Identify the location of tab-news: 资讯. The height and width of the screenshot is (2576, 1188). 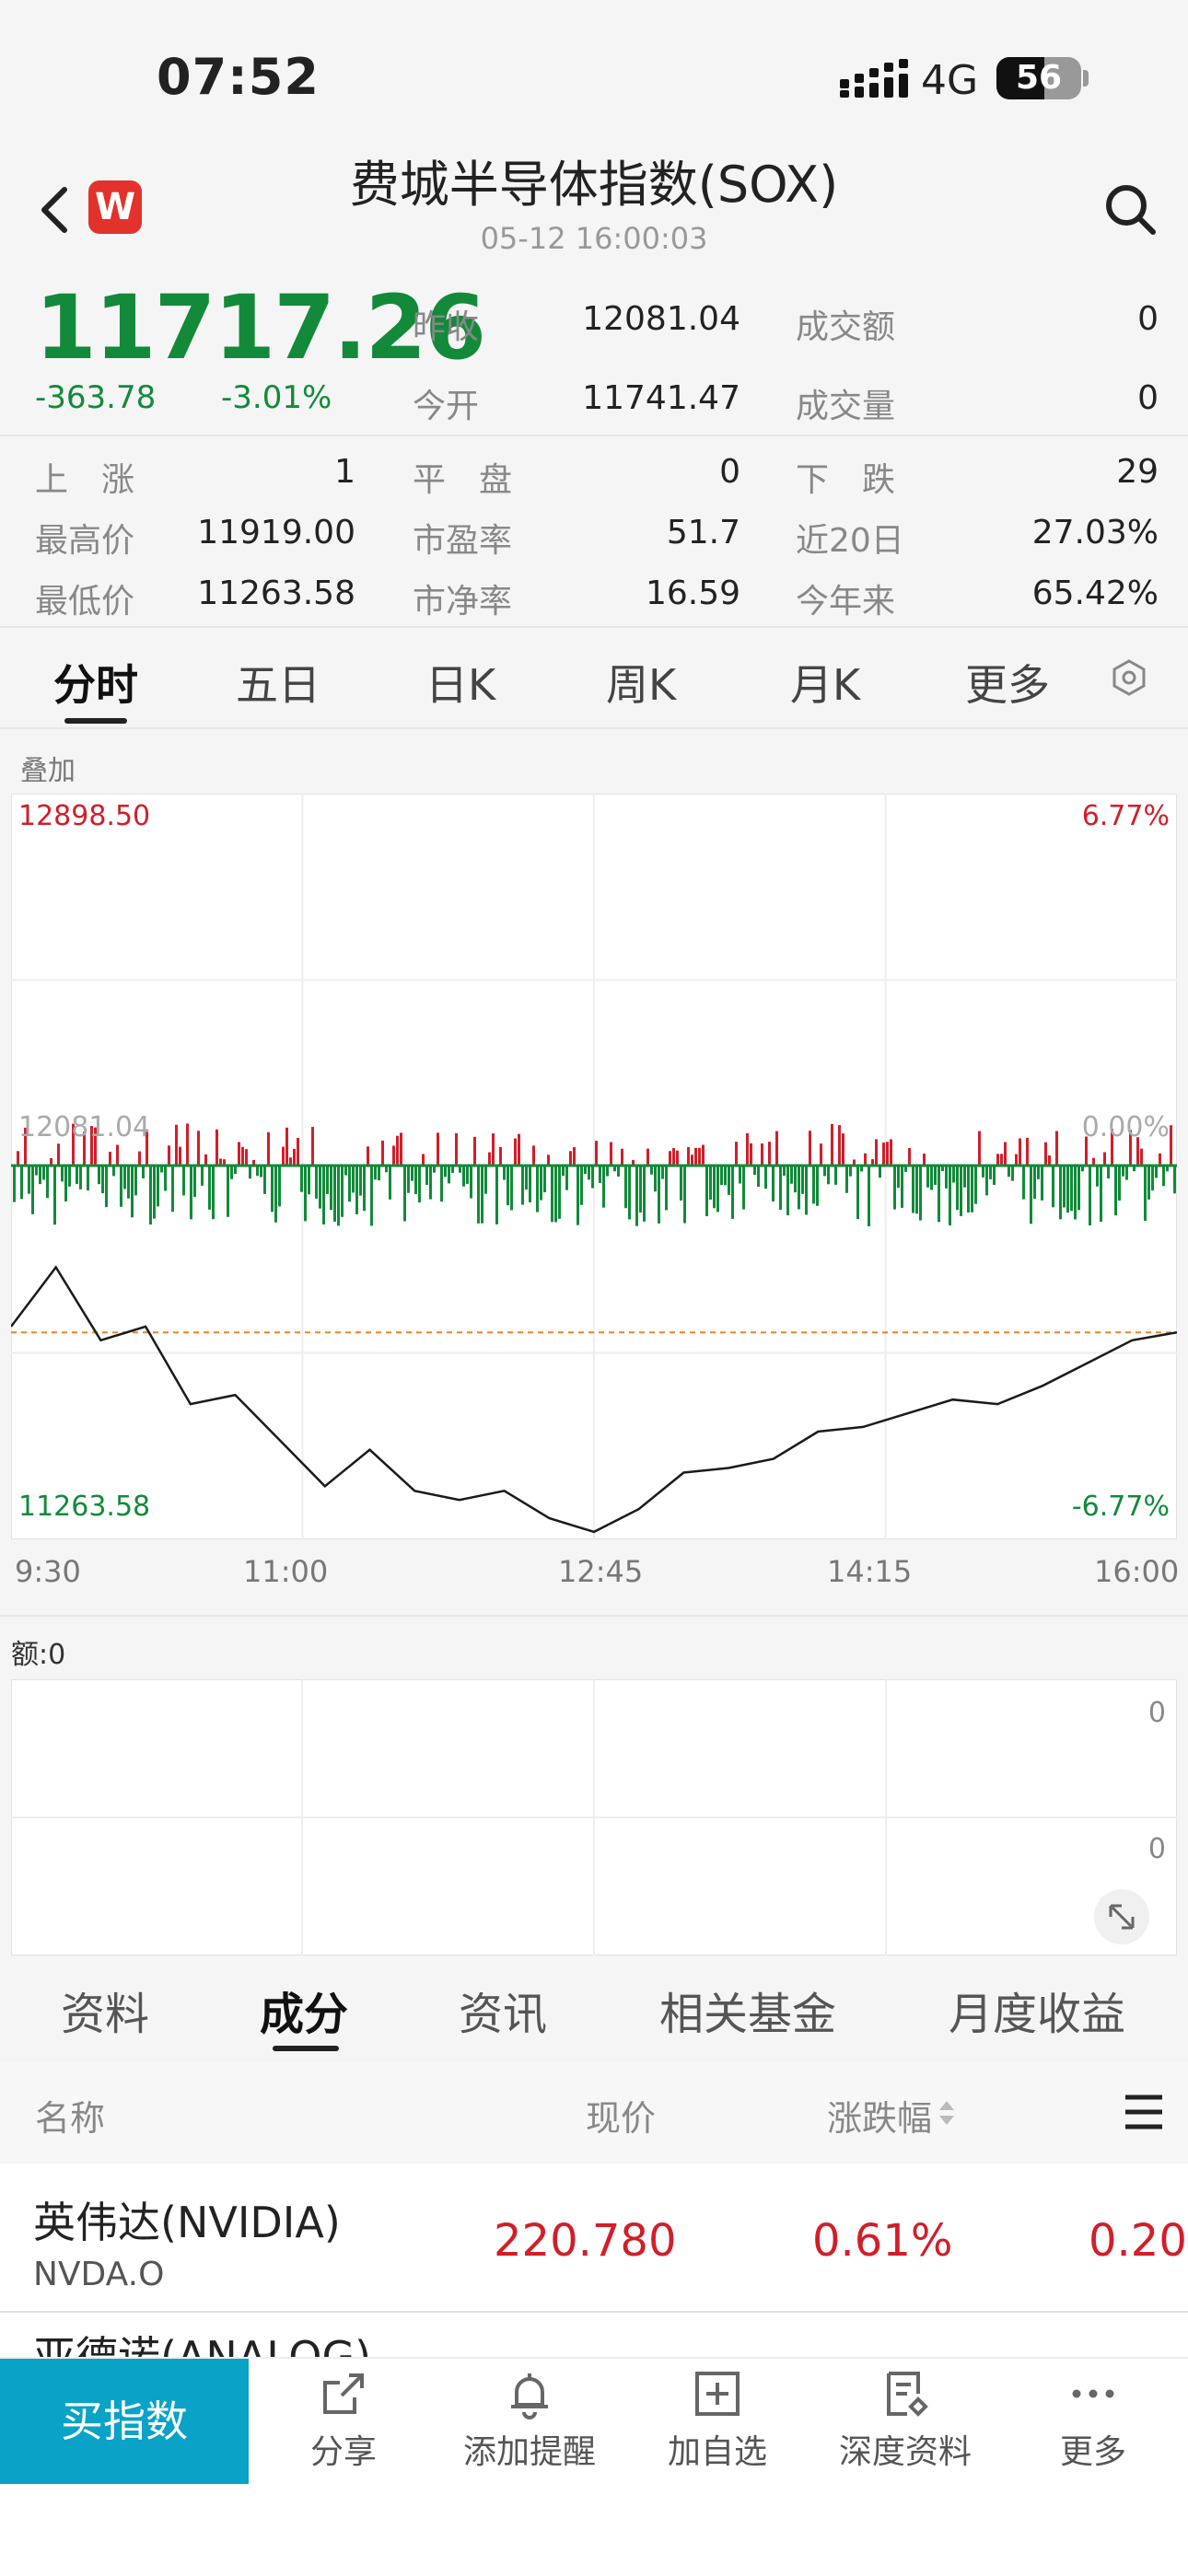
(503, 2010).